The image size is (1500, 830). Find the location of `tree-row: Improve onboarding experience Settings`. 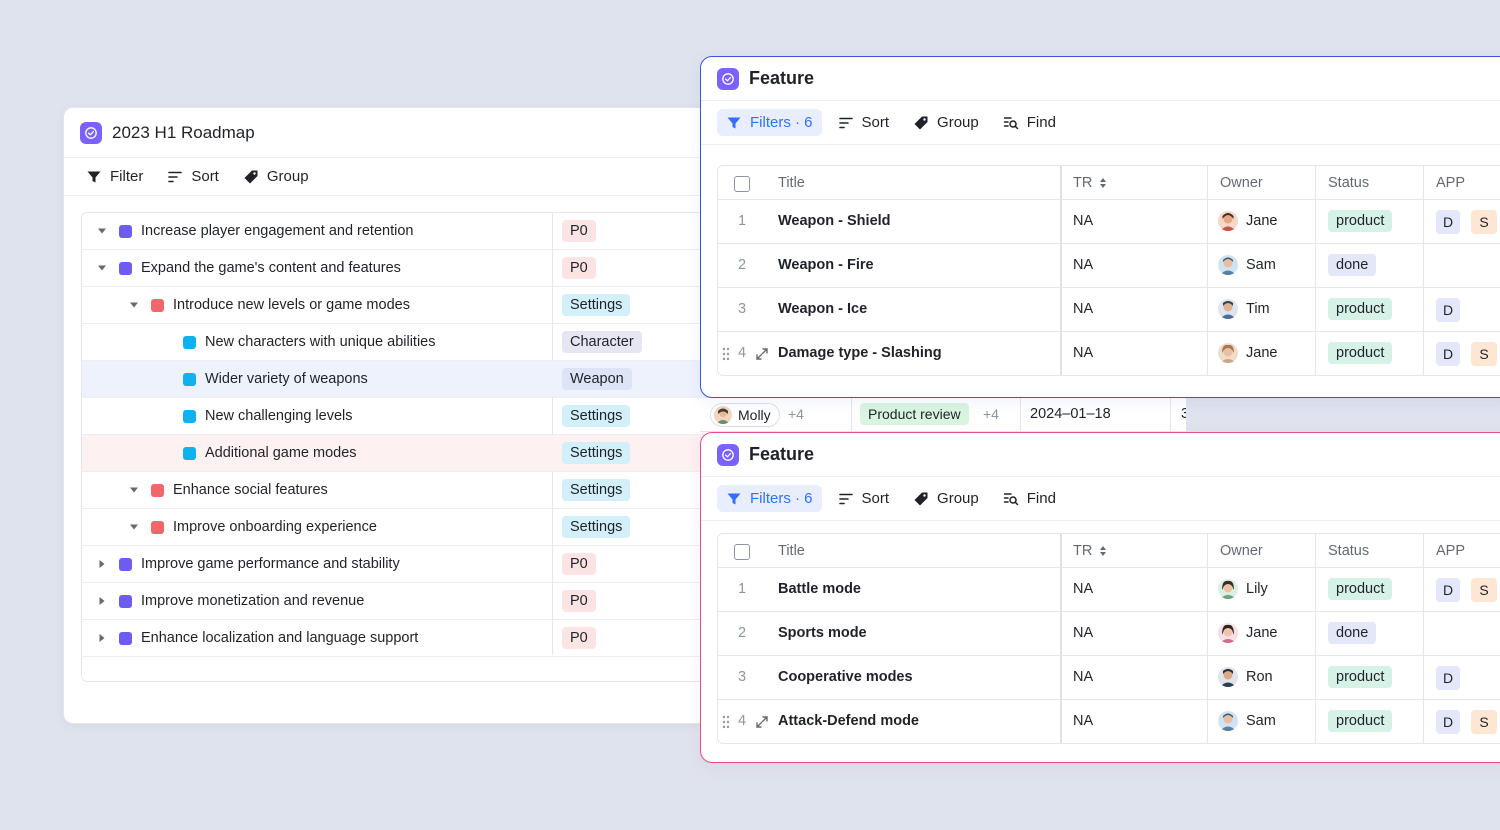

tree-row: Improve onboarding experience Settings is located at coordinates (432, 527).